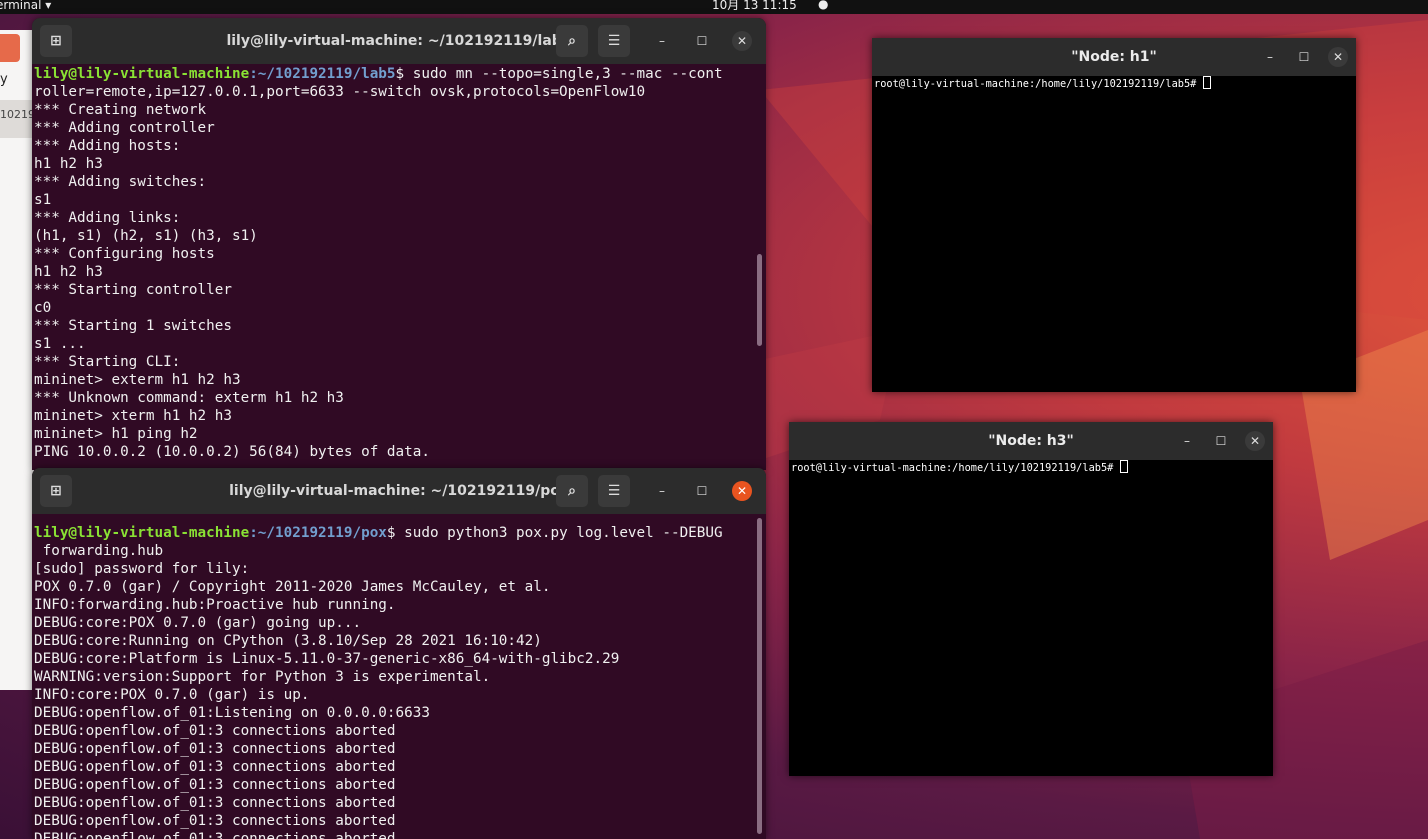  Describe the element at coordinates (318, 533) in the screenshot. I see `prompt-path: :~/102192119/pox` at that location.